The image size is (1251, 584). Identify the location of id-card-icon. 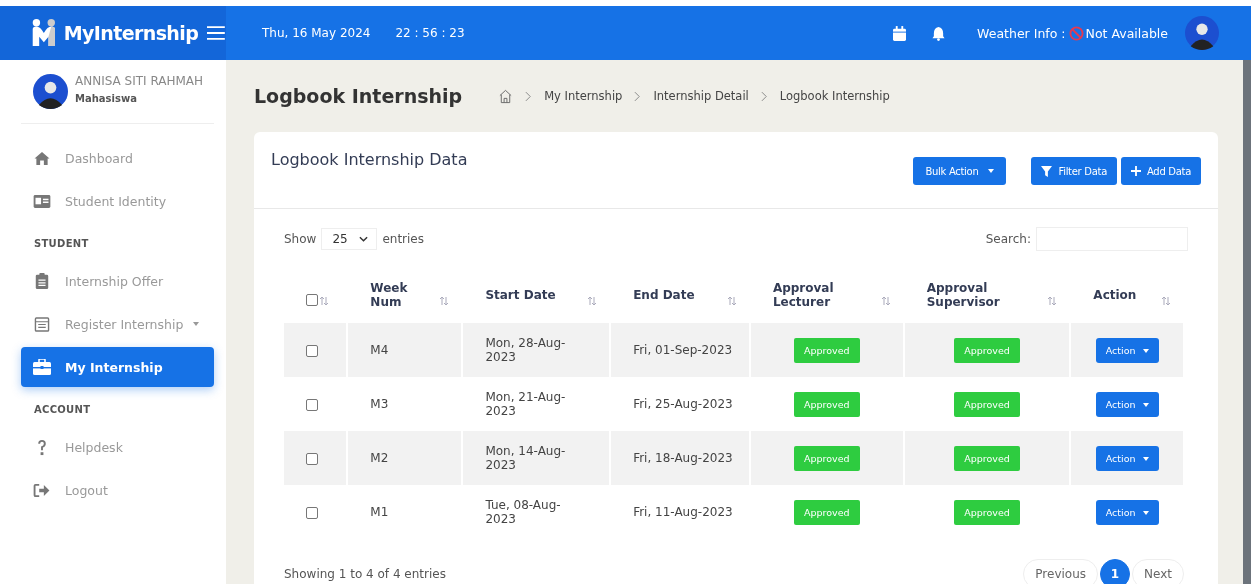
(42, 201).